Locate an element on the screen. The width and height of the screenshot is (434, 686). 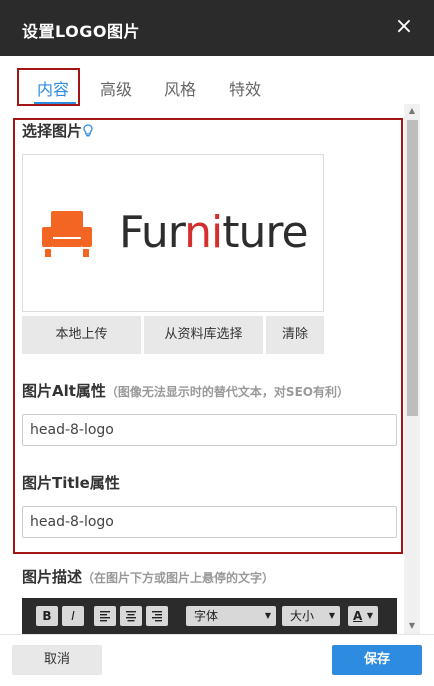
clear-image-button: 清除 is located at coordinates (295, 335).